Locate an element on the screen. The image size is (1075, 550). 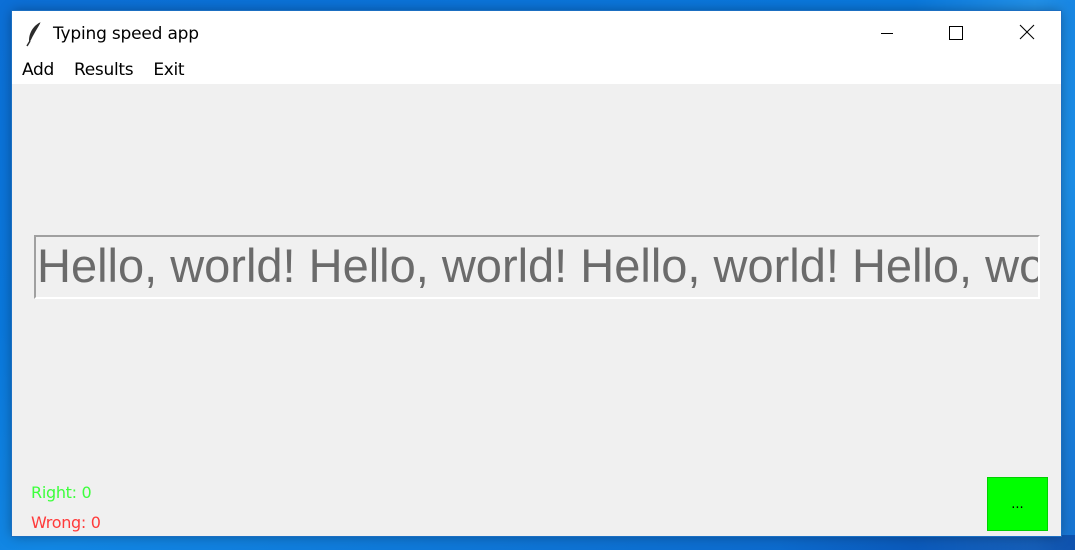
close-icon is located at coordinates (1027, 34).